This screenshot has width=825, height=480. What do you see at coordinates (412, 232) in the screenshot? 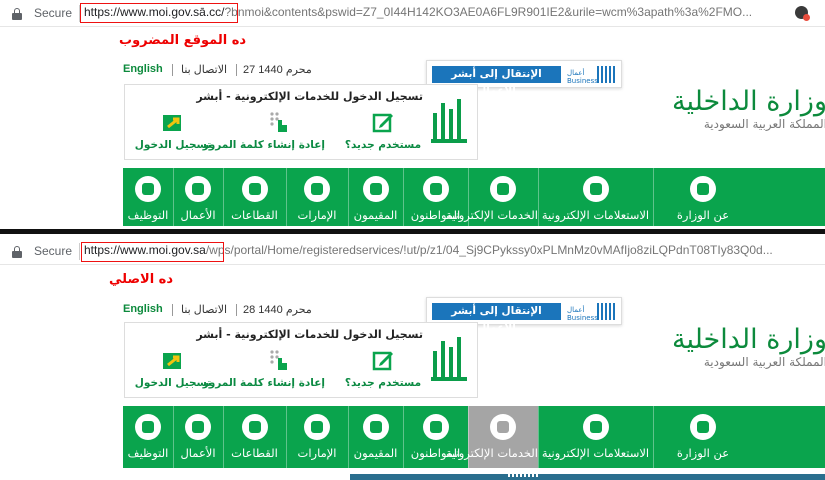
I see `divider` at bounding box center [412, 232].